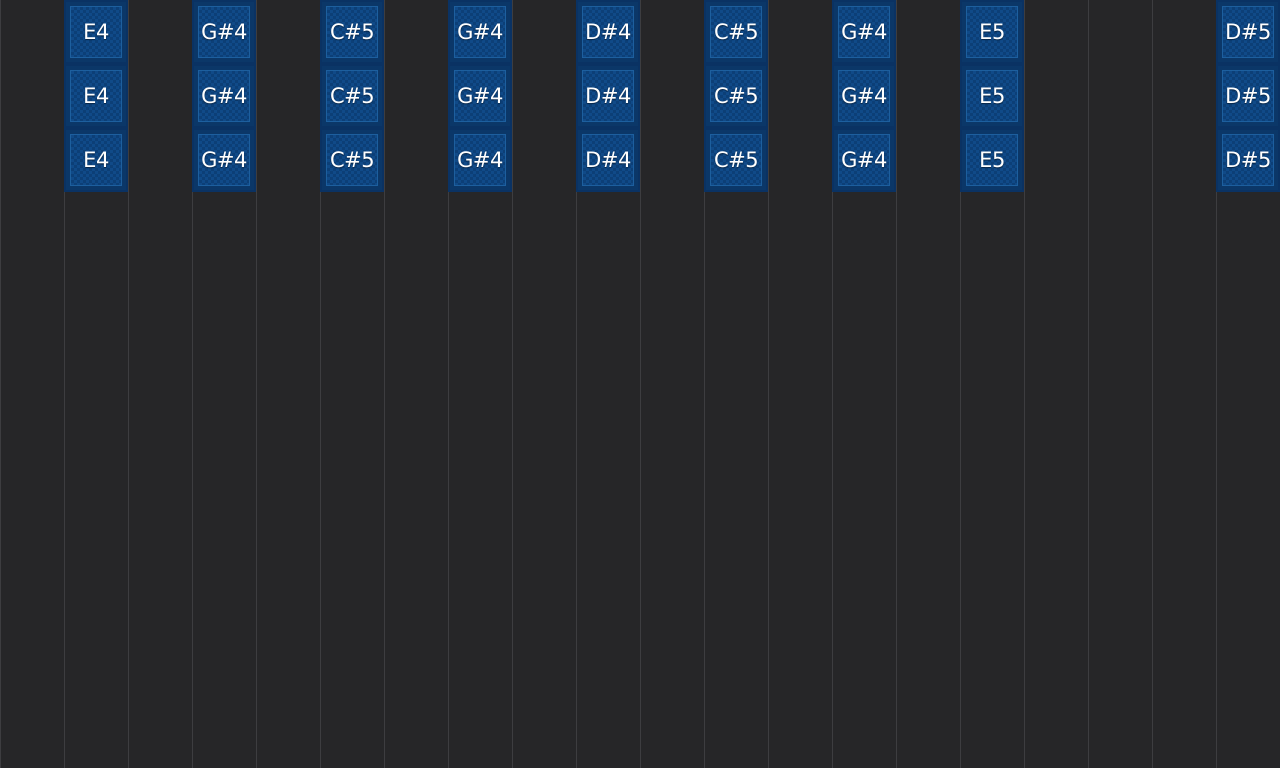 The image size is (1280, 768). Describe the element at coordinates (992, 384) in the screenshot. I see `grid-column-16: E5 E5 E5` at that location.